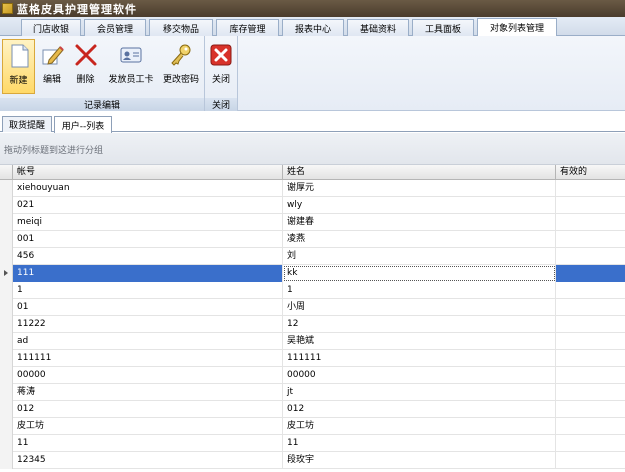 This screenshot has height=472, width=625. Describe the element at coordinates (148, 460) in the screenshot. I see `cell-account: 12345` at that location.